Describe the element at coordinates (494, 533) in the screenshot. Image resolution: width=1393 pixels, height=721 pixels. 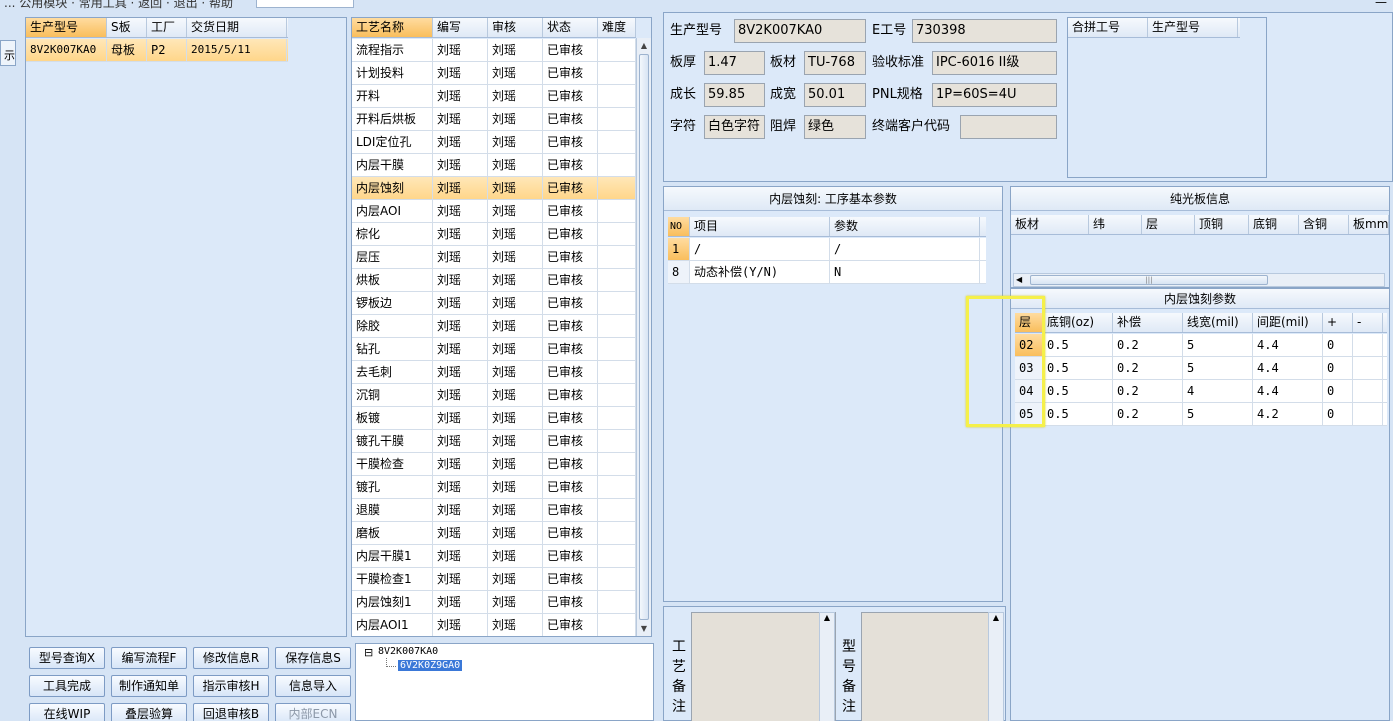
I see `process-row: 磨板 刘瑶 刘瑶 已审核` at that location.